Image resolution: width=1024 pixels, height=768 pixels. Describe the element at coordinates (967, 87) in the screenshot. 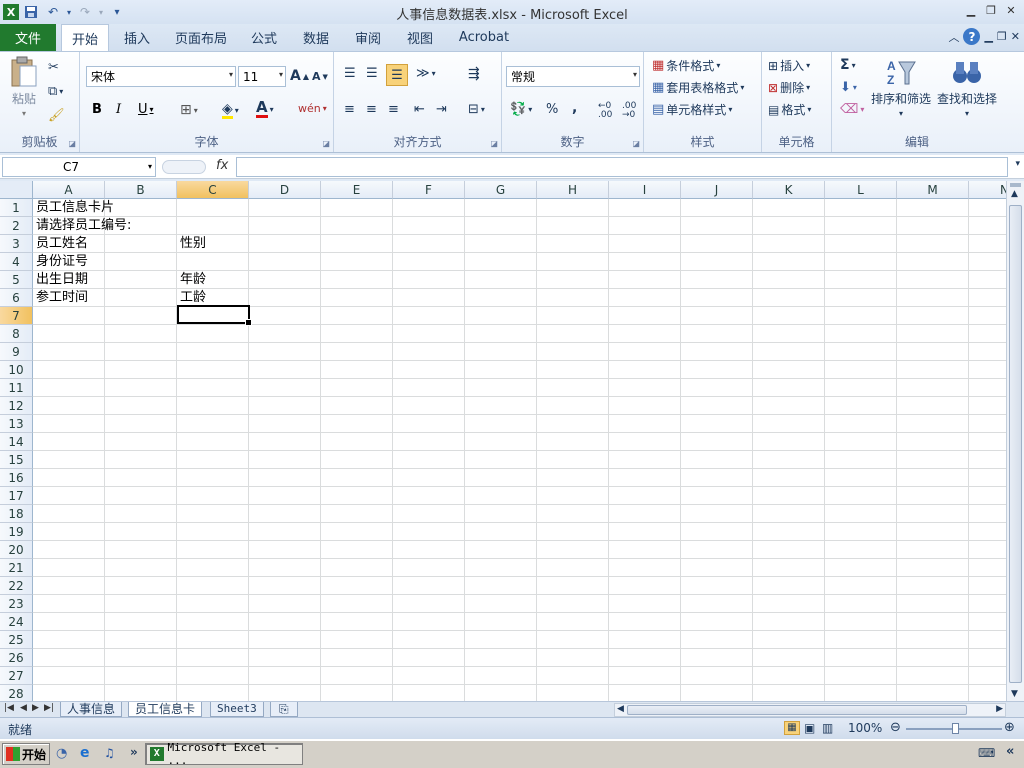

I see `find-select-button: 查找和选择 ▾` at that location.